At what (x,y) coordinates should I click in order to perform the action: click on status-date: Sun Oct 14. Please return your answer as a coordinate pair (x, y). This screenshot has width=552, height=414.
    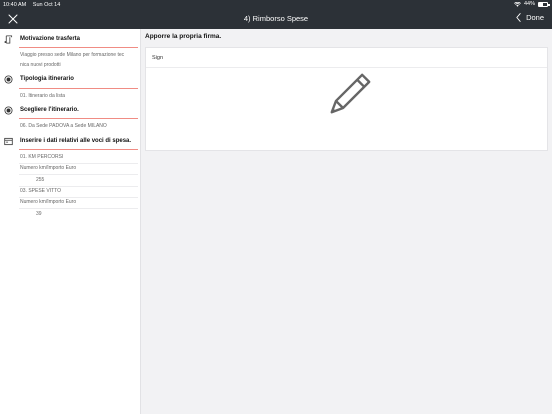
    Looking at the image, I should click on (46, 4).